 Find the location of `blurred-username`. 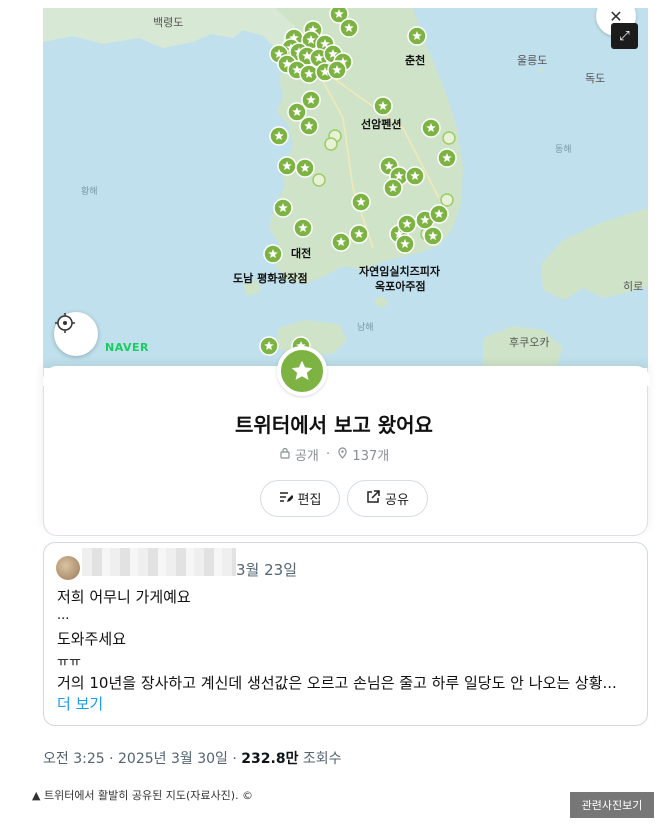

blurred-username is located at coordinates (159, 562).